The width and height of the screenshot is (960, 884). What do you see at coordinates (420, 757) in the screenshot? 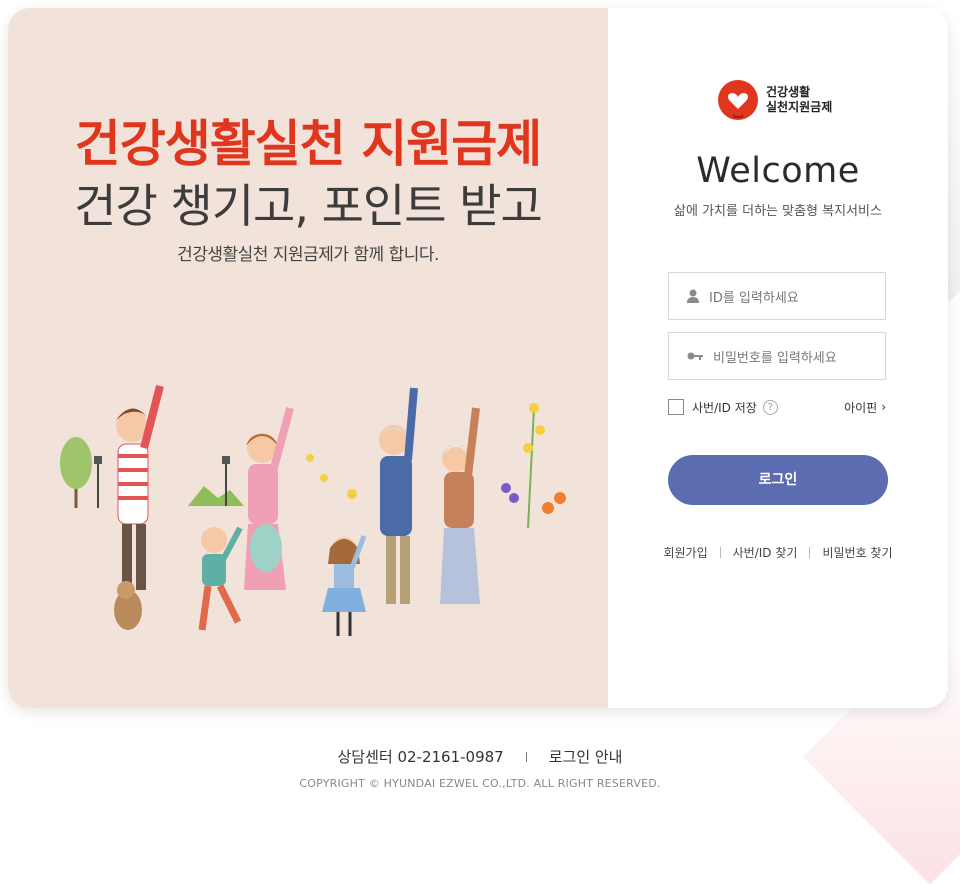
I see `contact-center: 상담센터 02-2161-0987` at bounding box center [420, 757].